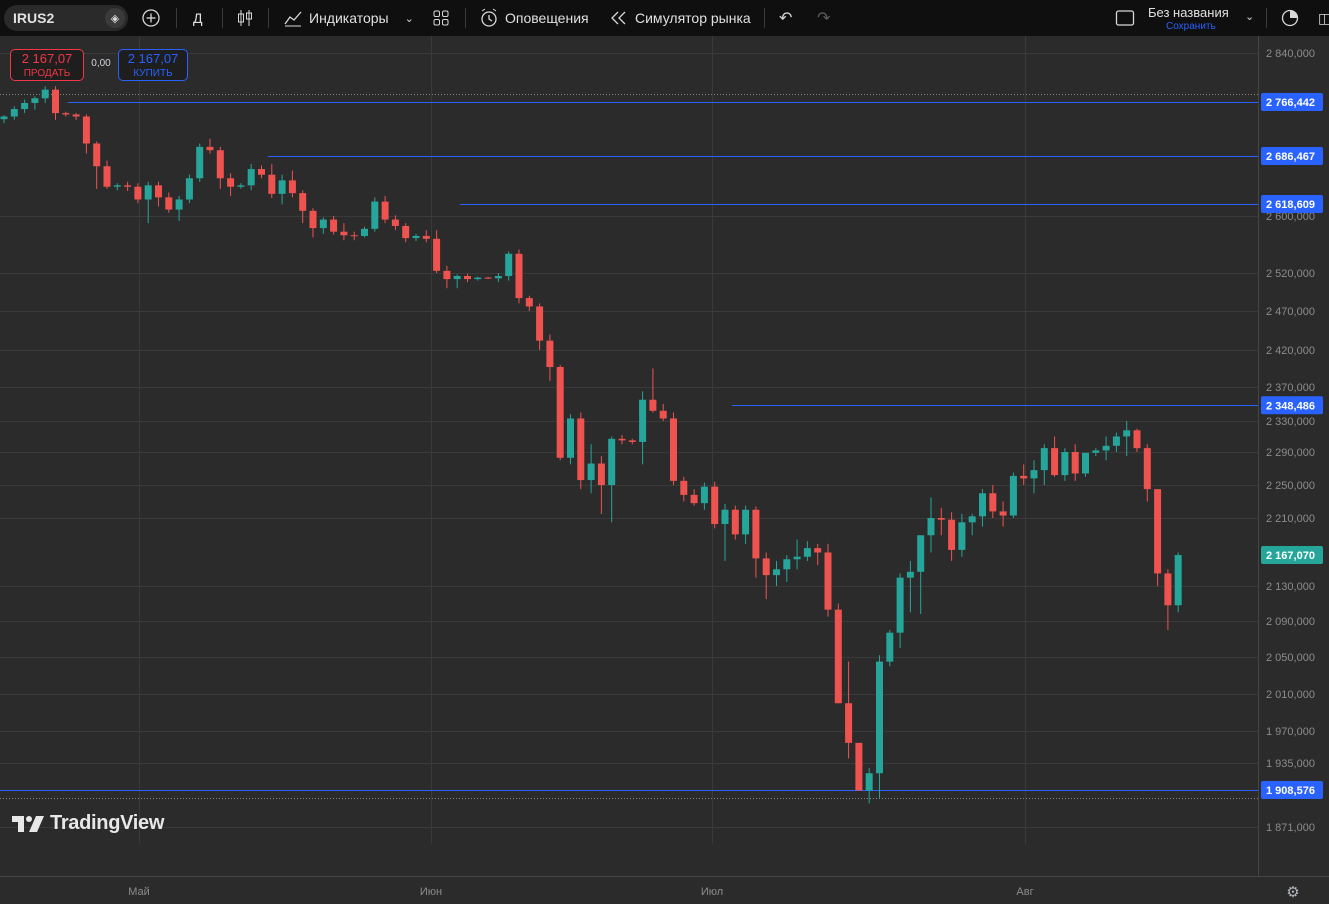 This screenshot has width=1329, height=904. Describe the element at coordinates (348, 18) in the screenshot. I see `indicators-button: Индикаторы ⌄` at that location.